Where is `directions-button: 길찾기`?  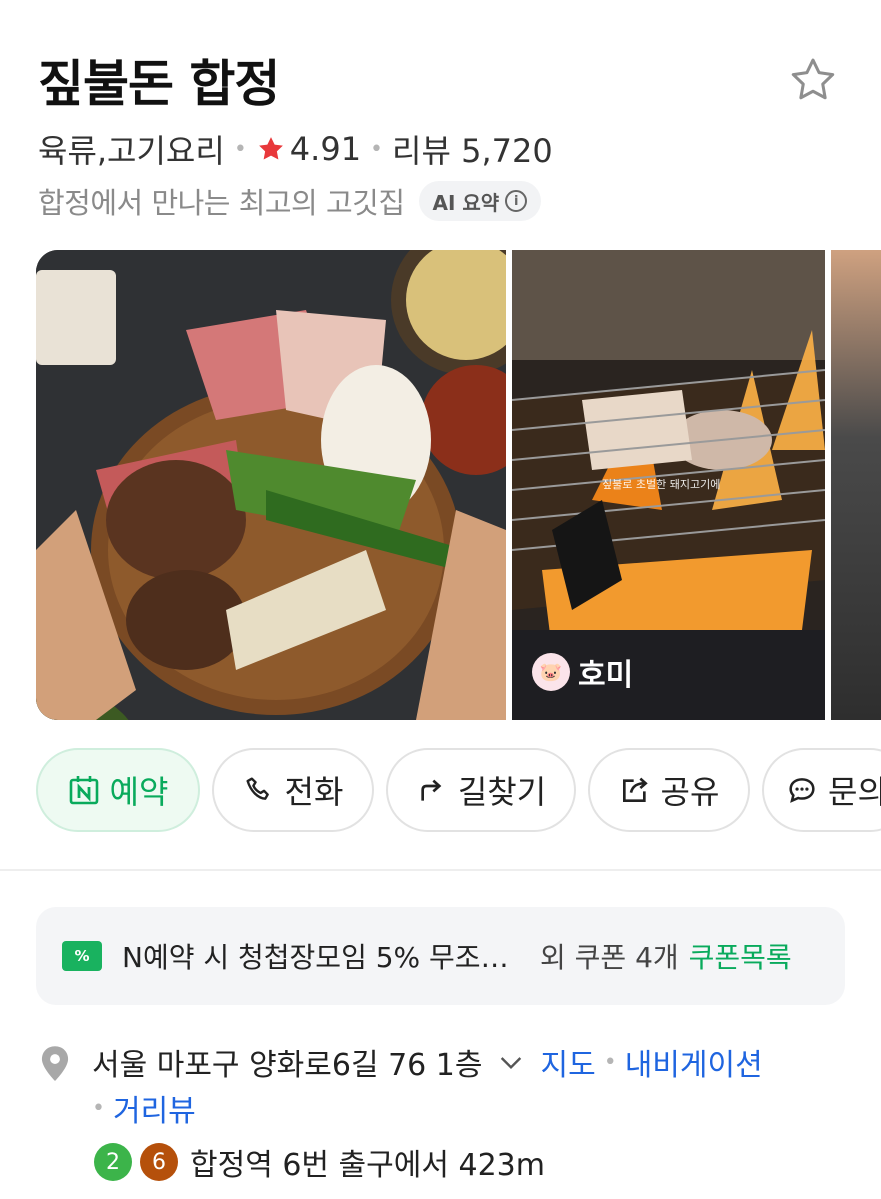
directions-button: 길찾기 is located at coordinates (481, 790).